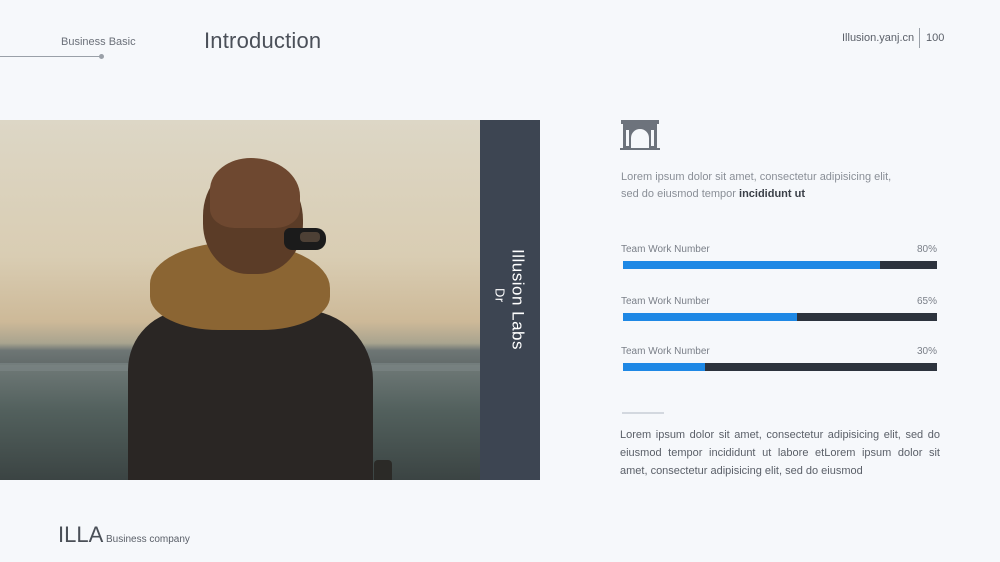 This screenshot has height=562, width=1000. Describe the element at coordinates (779, 361) in the screenshot. I see `progress-row: Team Work Number 30%` at that location.